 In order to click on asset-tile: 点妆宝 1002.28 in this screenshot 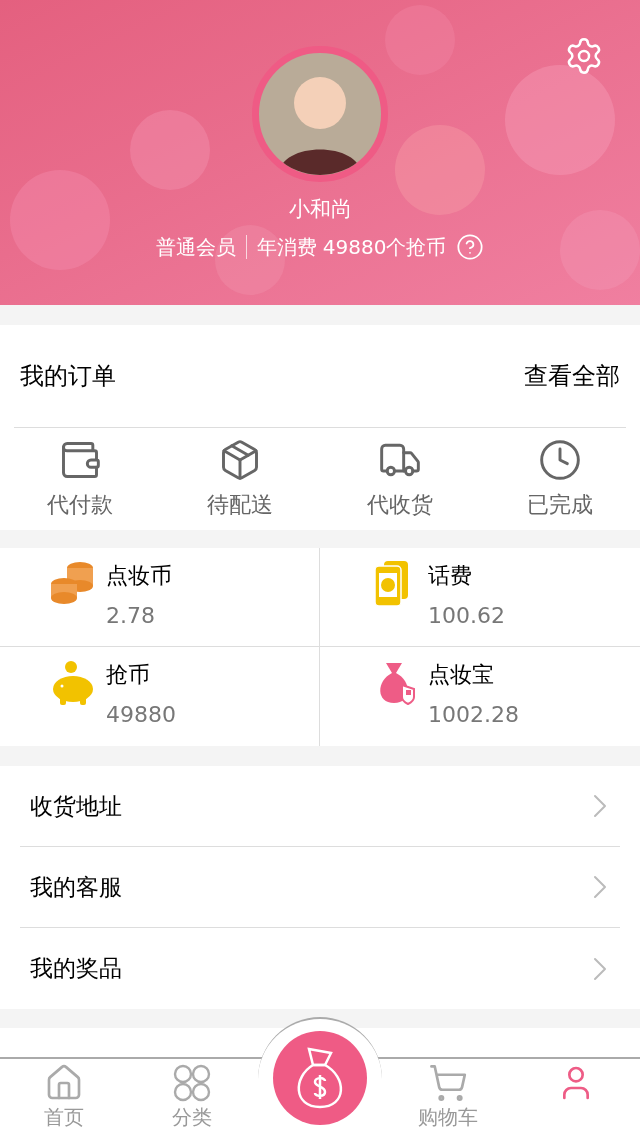, I will do `click(480, 696)`.